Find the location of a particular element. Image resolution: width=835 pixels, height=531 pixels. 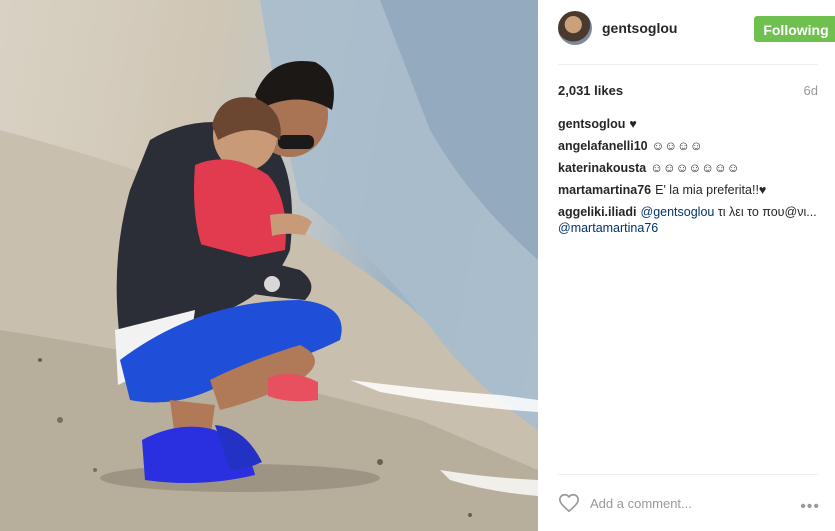

comment-text: E' la mia preferita!!♥ is located at coordinates (711, 190).